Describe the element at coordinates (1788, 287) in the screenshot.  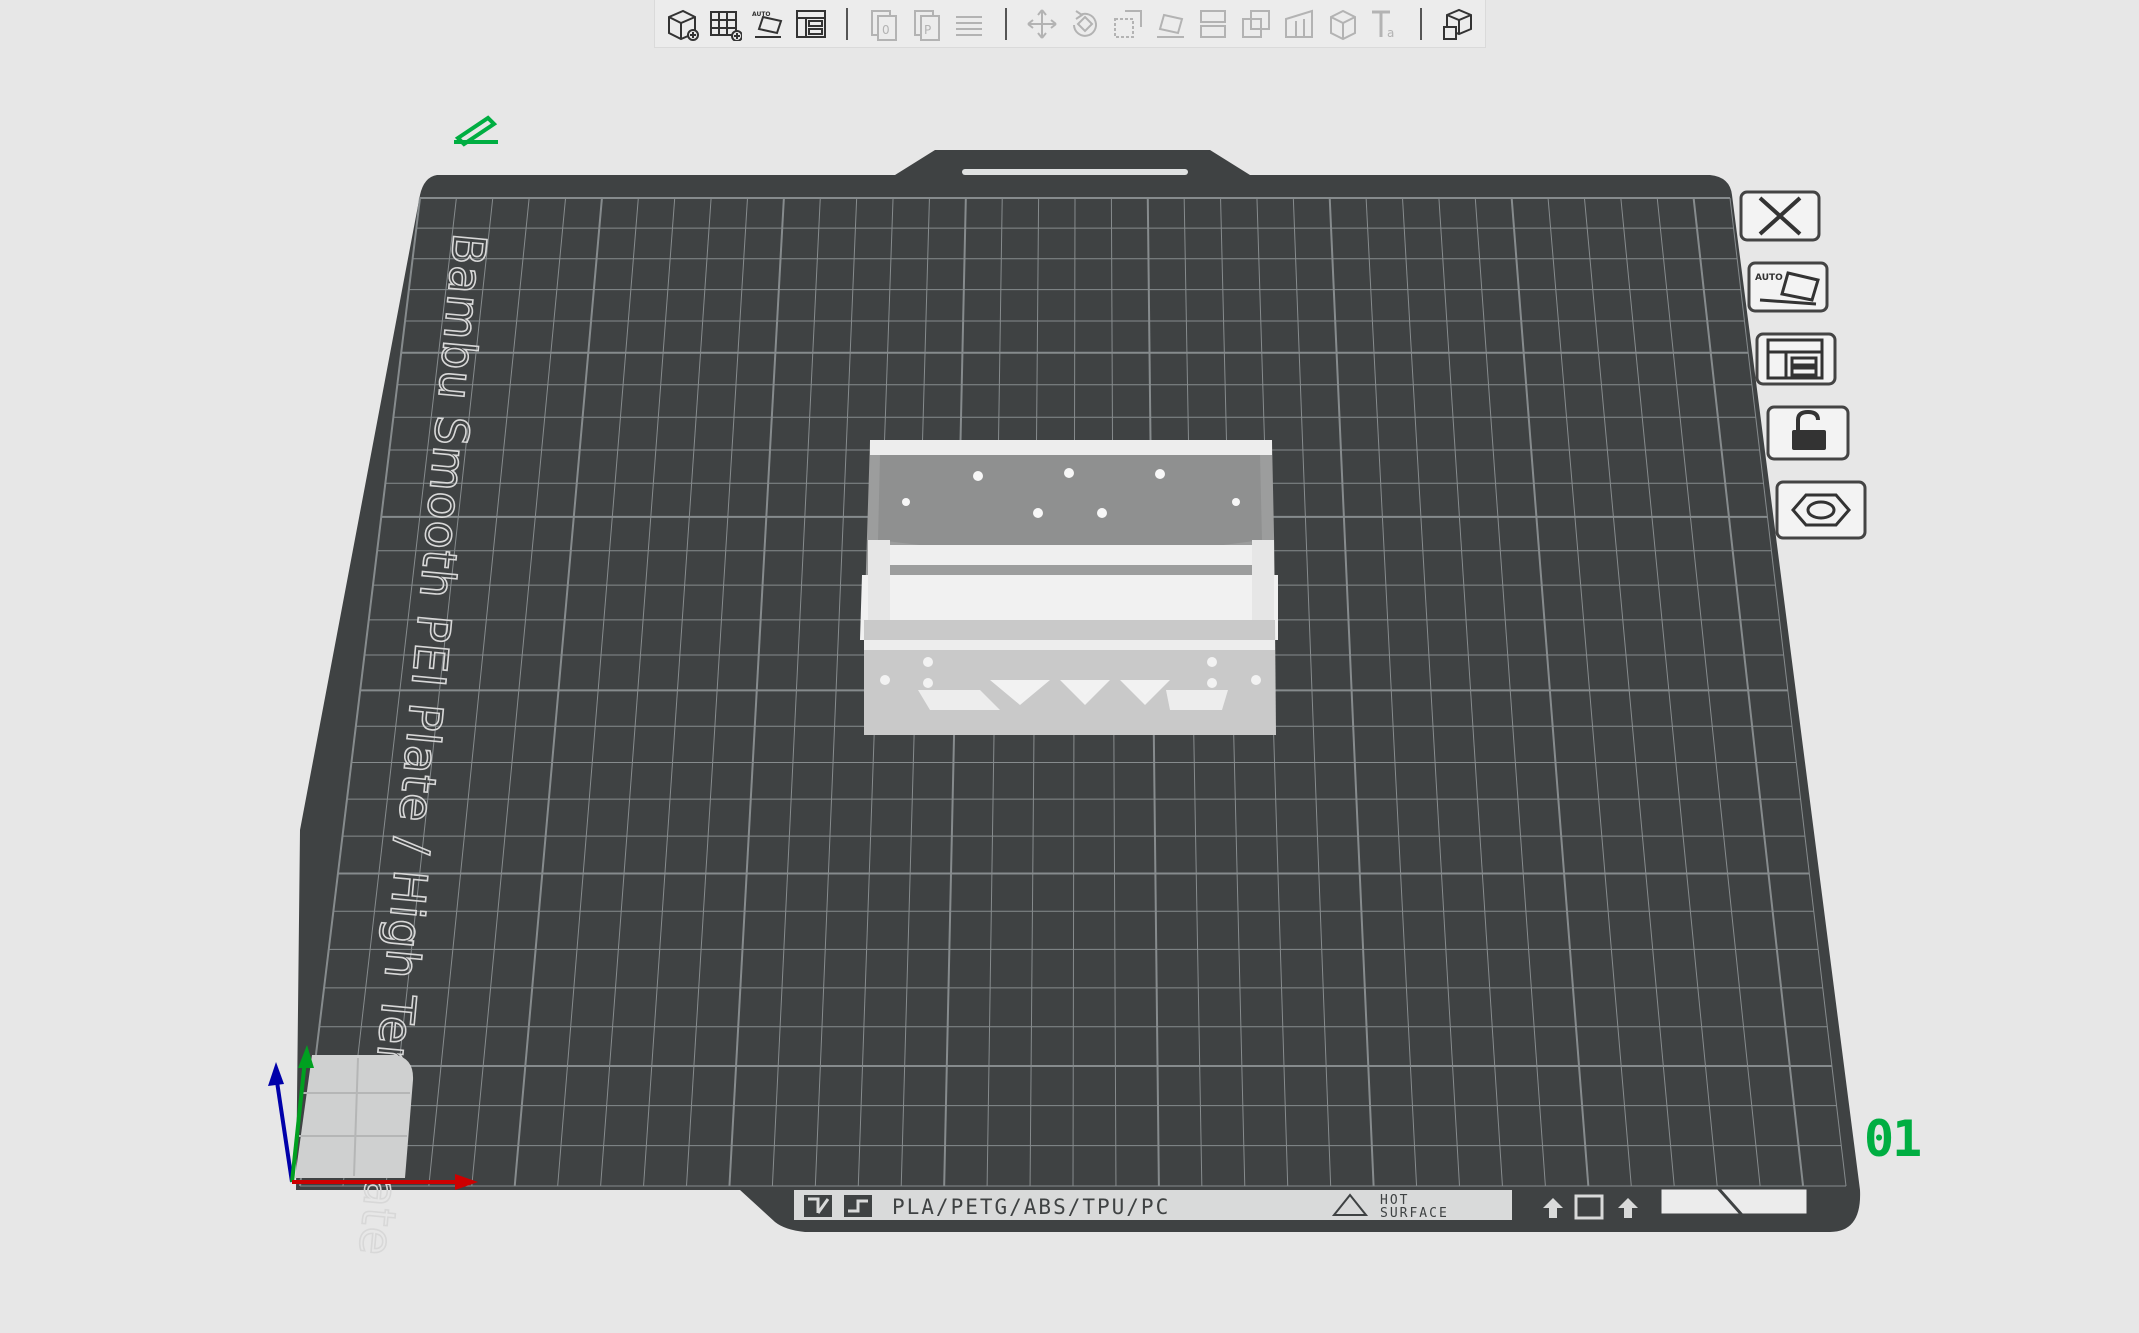
I see `arrange-plate-button: AUTO` at that location.